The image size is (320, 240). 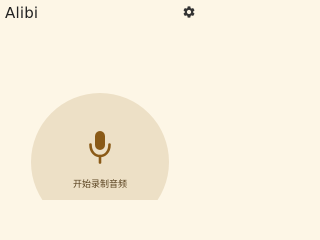 I want to click on record-audio-label: 开始录制音频, so click(x=99, y=185).